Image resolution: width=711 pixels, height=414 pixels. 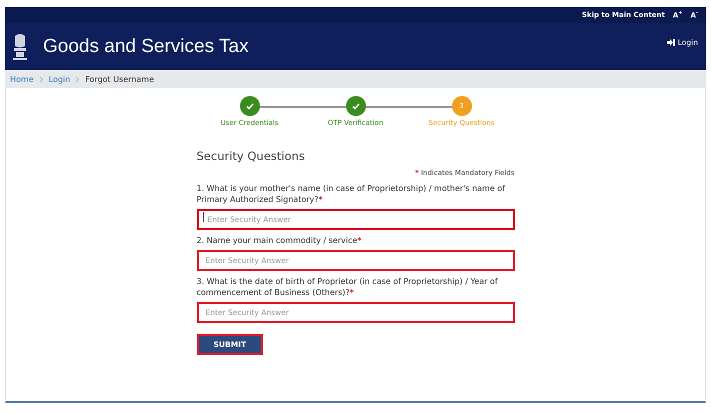 What do you see at coordinates (146, 47) in the screenshot?
I see `site-title: Goods and Services Tax` at bounding box center [146, 47].